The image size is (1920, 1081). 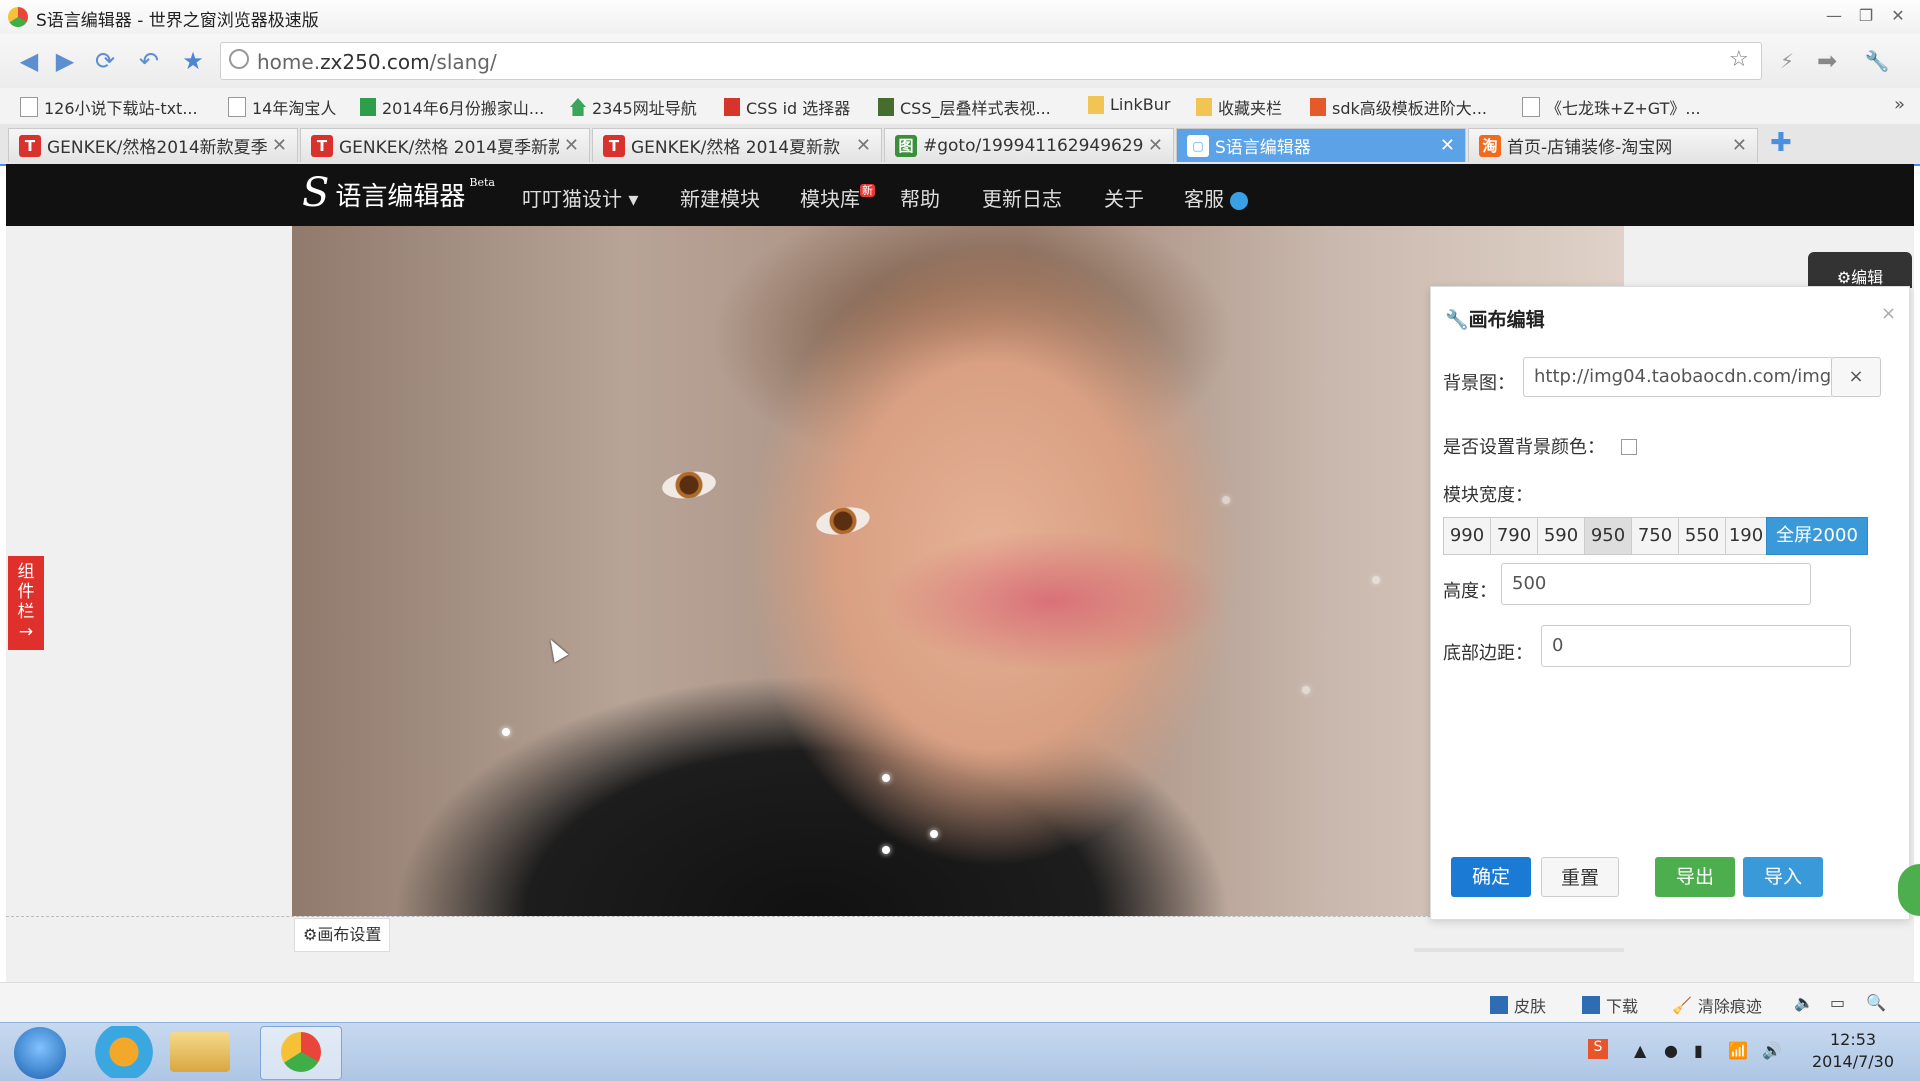 I want to click on width-190-button: 190, so click(x=1746, y=536).